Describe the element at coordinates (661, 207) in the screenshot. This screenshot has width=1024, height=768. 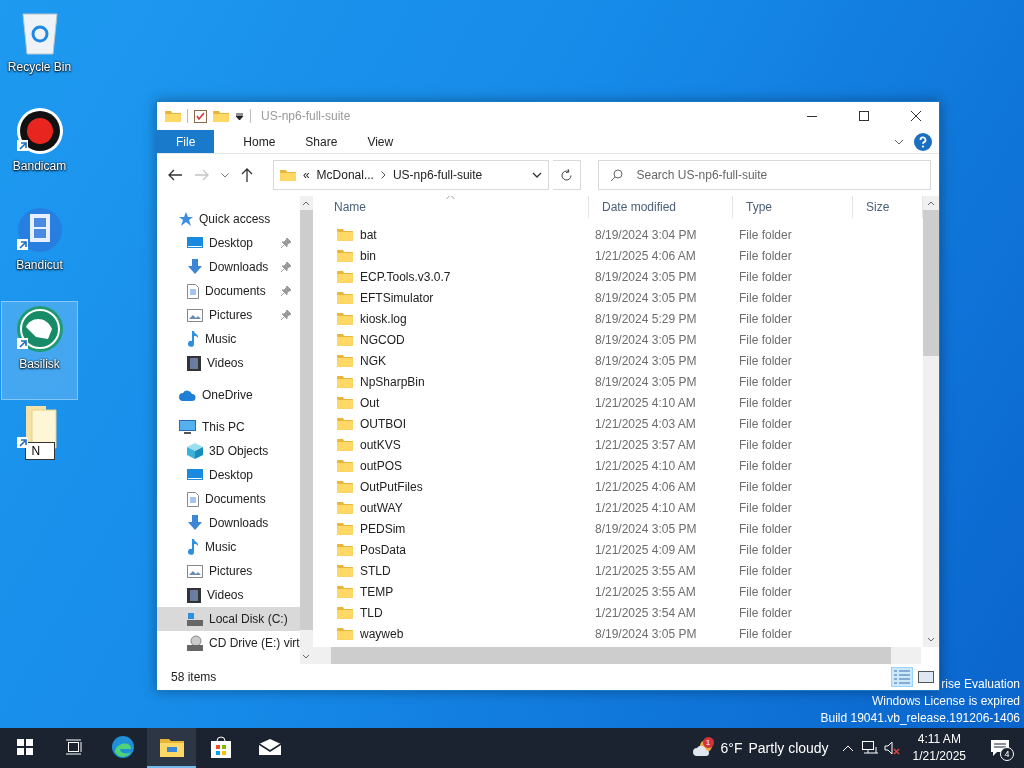
I see `column-header: Date modified` at that location.